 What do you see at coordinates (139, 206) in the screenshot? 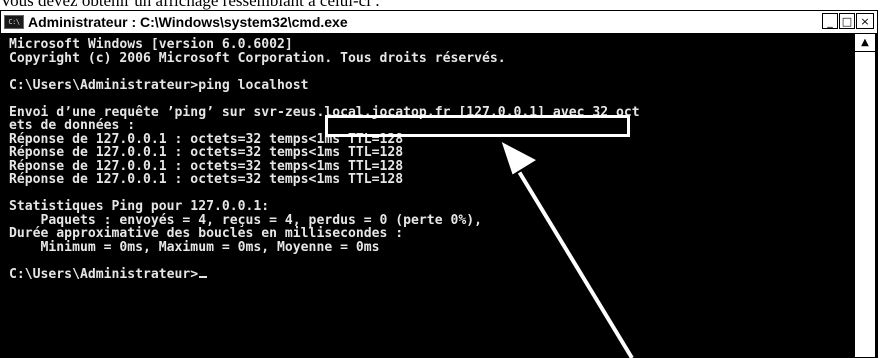
I see `console-line: Statistiques Ping pour 127.0.0.1:` at bounding box center [139, 206].